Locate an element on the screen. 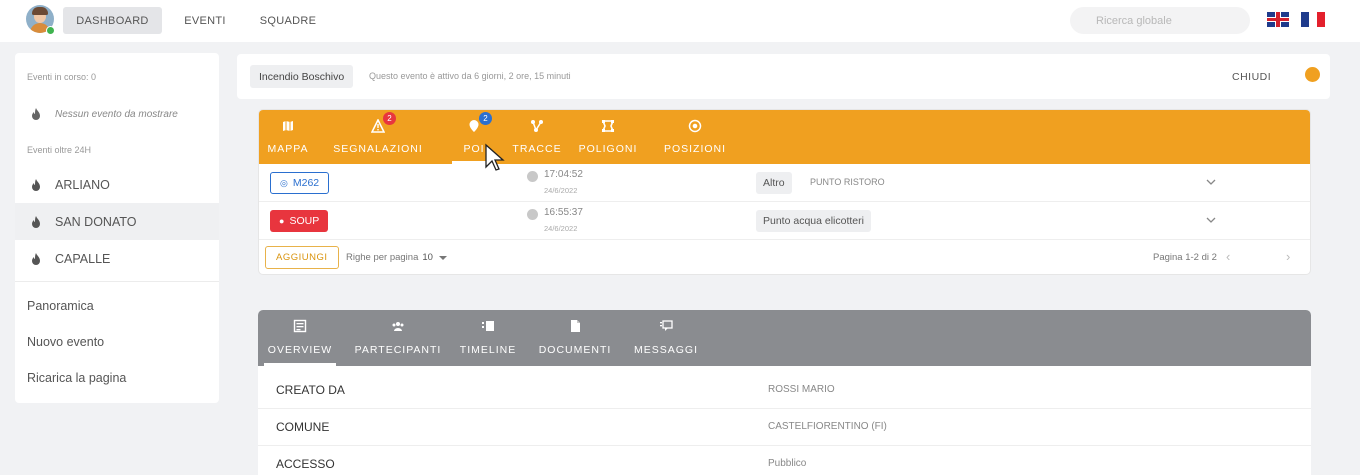 This screenshot has height=475, width=1360. detail-row-comune: COMUNE CASTELFIORENTINO (FI) is located at coordinates (784, 427).